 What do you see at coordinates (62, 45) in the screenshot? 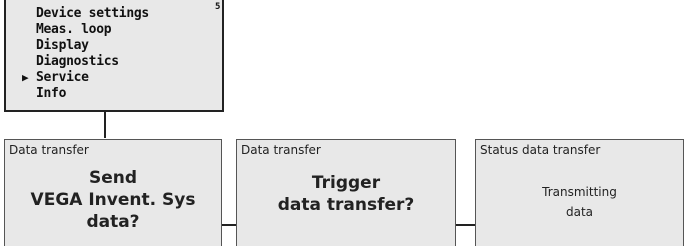
I see `menu-item-label: Display` at bounding box center [62, 45].